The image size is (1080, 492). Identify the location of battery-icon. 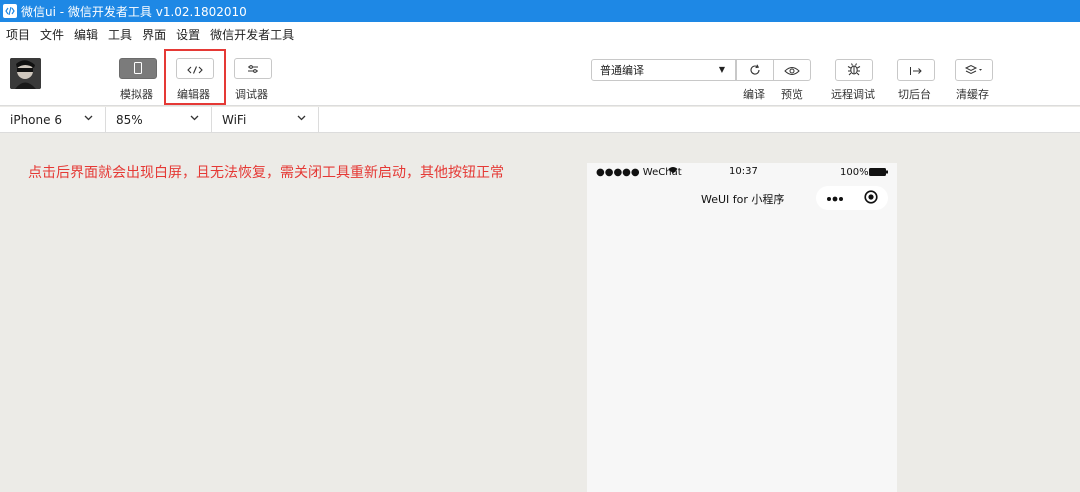
(879, 173).